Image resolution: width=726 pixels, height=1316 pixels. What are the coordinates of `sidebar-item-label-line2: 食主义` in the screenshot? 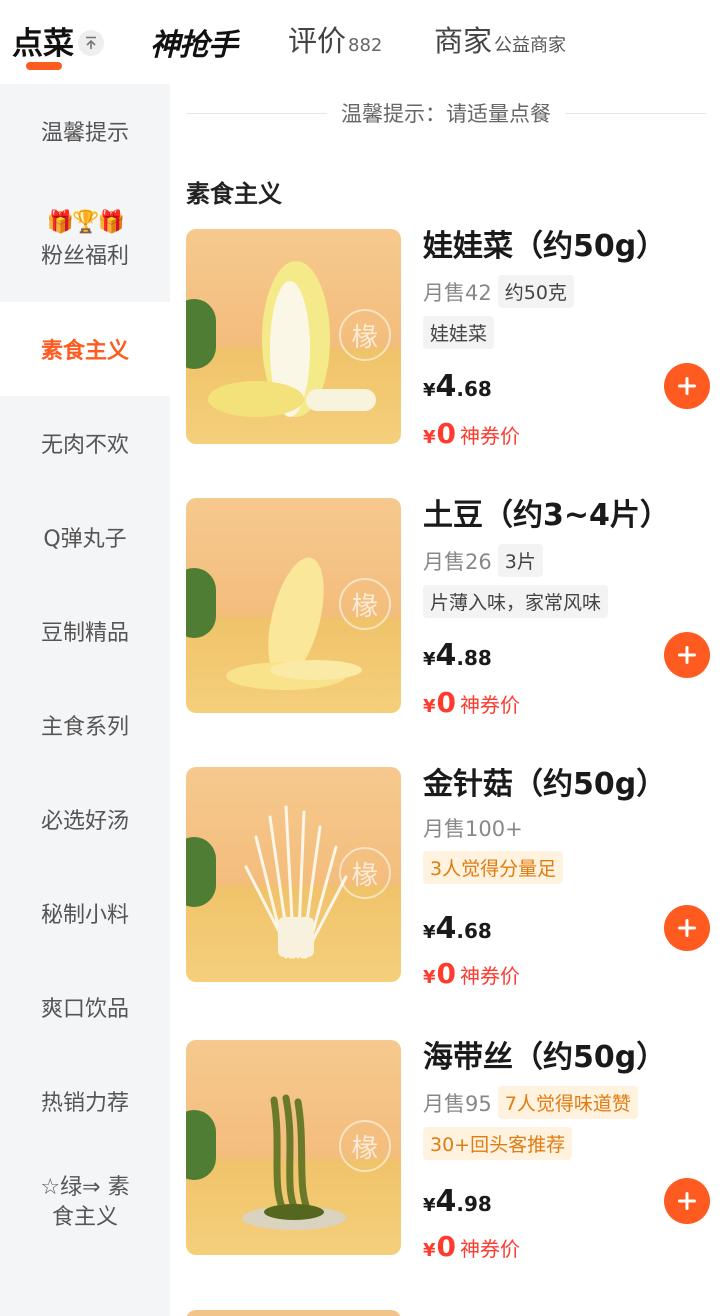 It's located at (84, 1217).